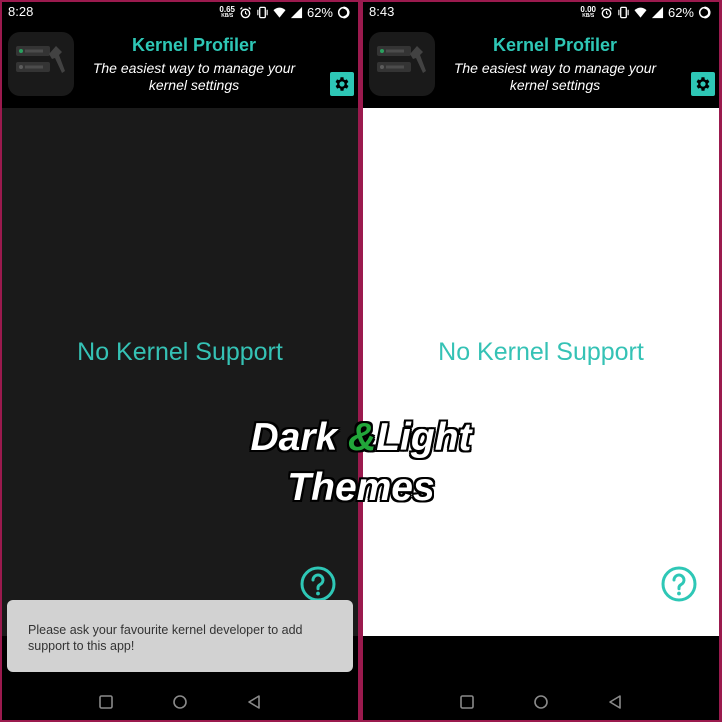 The image size is (722, 722). I want to click on status-time: 8:28, so click(21, 11).